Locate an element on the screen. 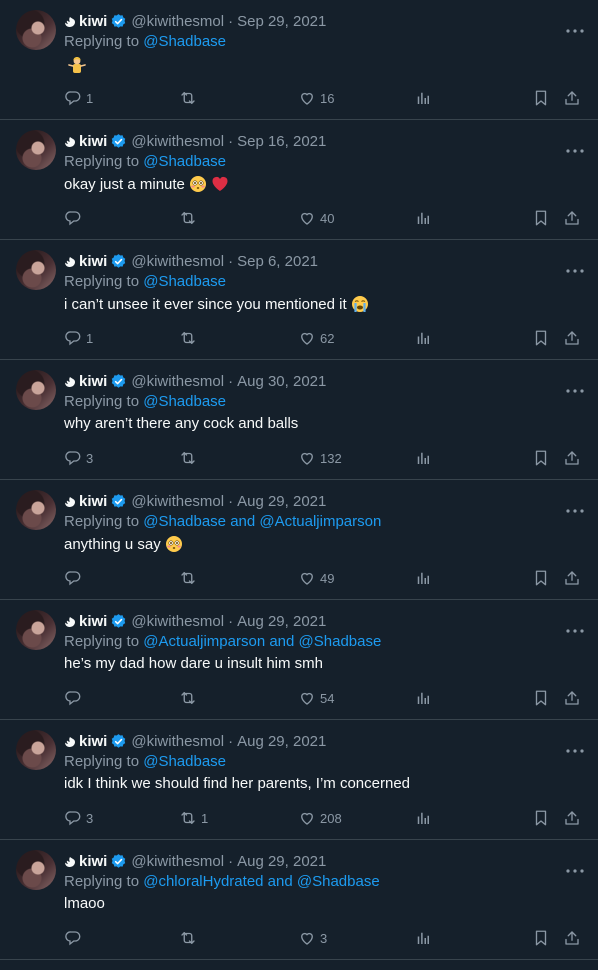 This screenshot has width=598, height=970. like-button: 62 is located at coordinates (316, 338).